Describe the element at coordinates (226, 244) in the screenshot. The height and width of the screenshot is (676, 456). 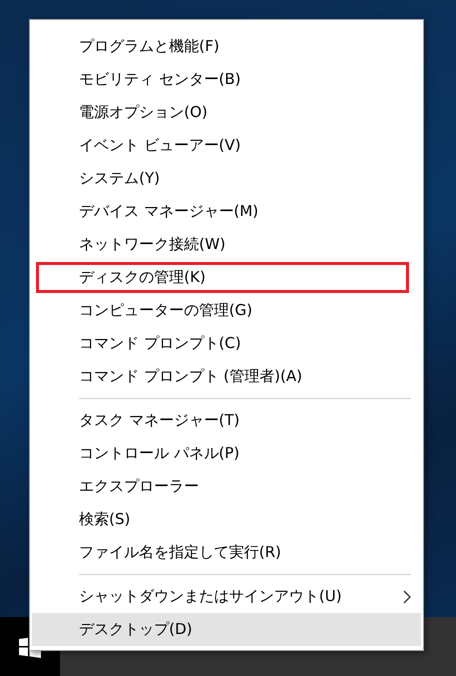
I see `menu-item: ネットワーク接続(W)` at that location.